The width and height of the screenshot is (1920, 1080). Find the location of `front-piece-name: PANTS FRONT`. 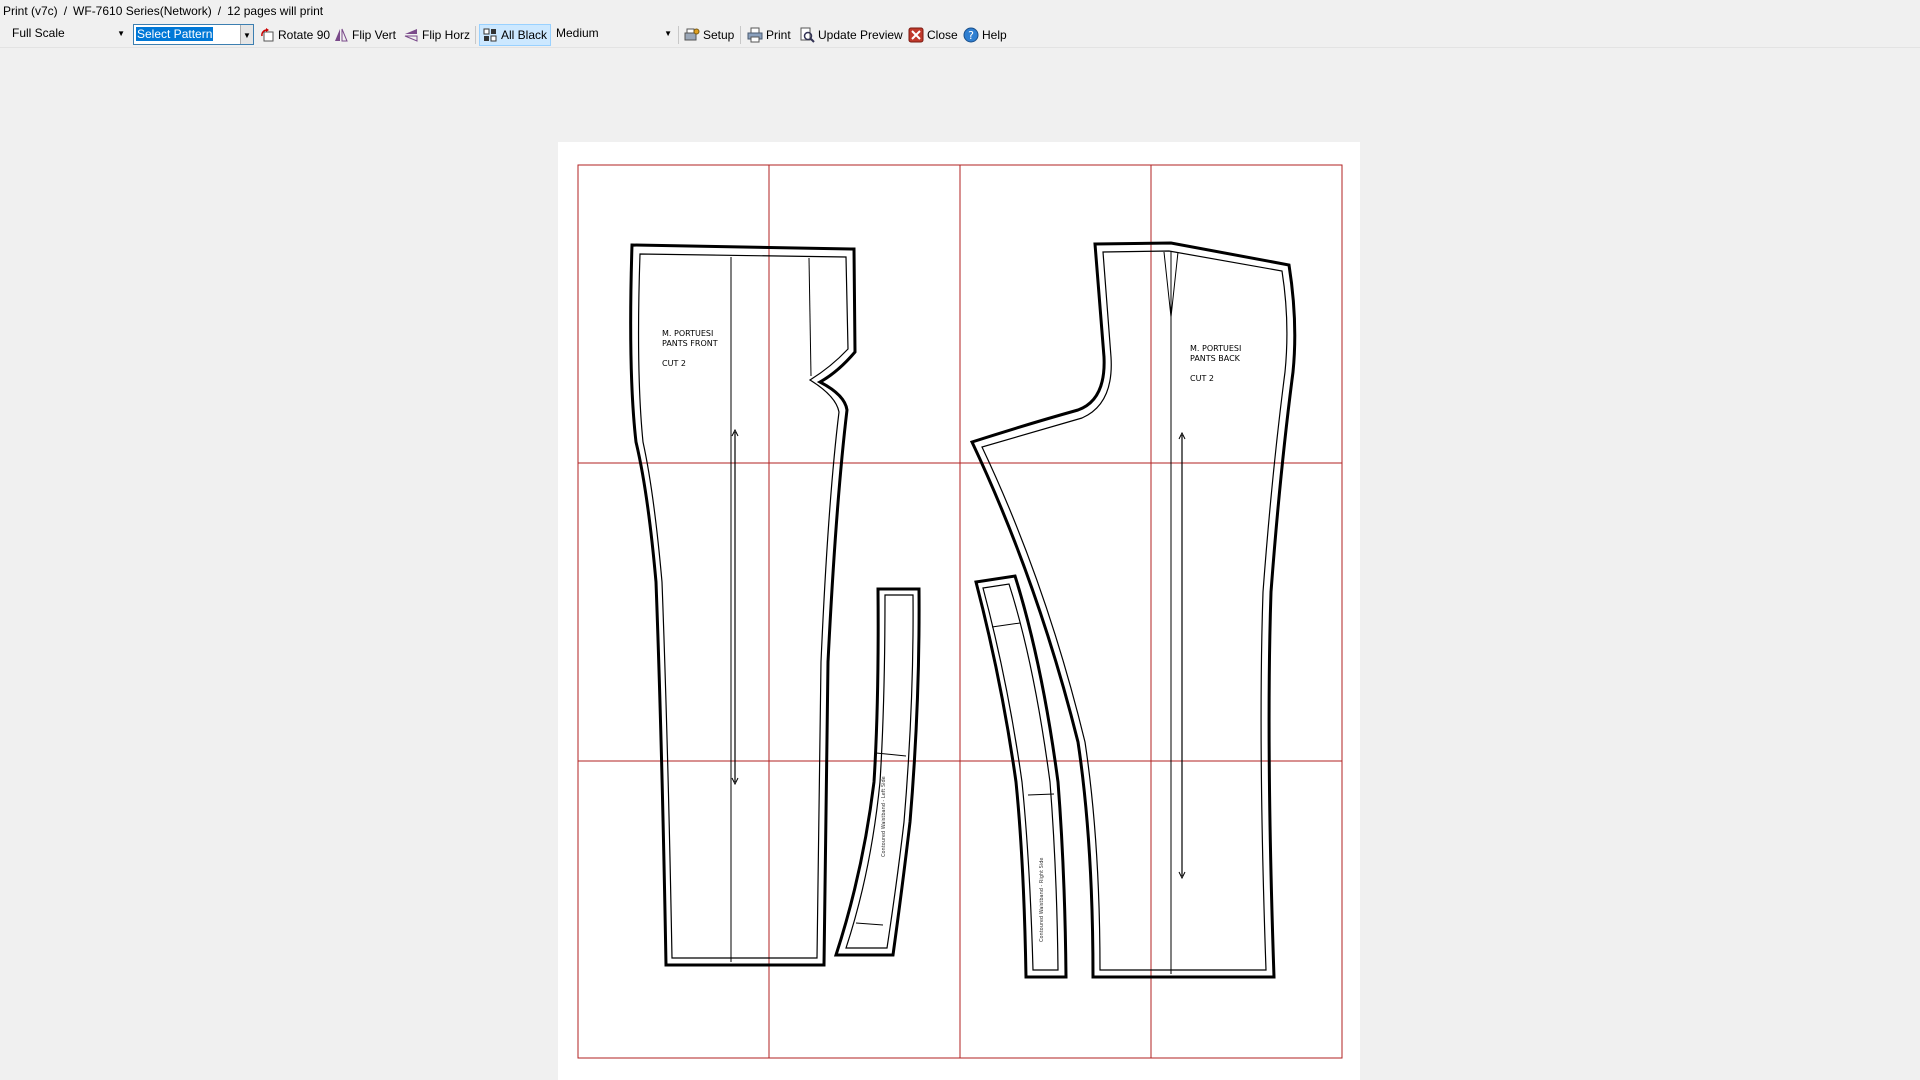

front-piece-name: PANTS FRONT is located at coordinates (690, 343).